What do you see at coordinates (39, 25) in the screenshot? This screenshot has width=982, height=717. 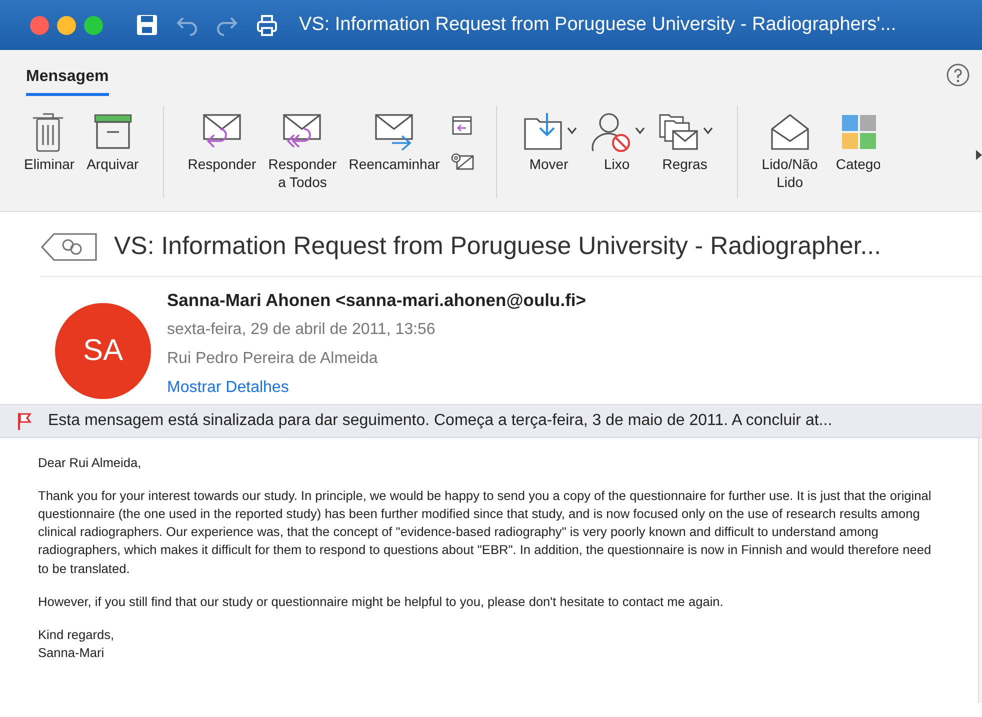 I see `close-button` at bounding box center [39, 25].